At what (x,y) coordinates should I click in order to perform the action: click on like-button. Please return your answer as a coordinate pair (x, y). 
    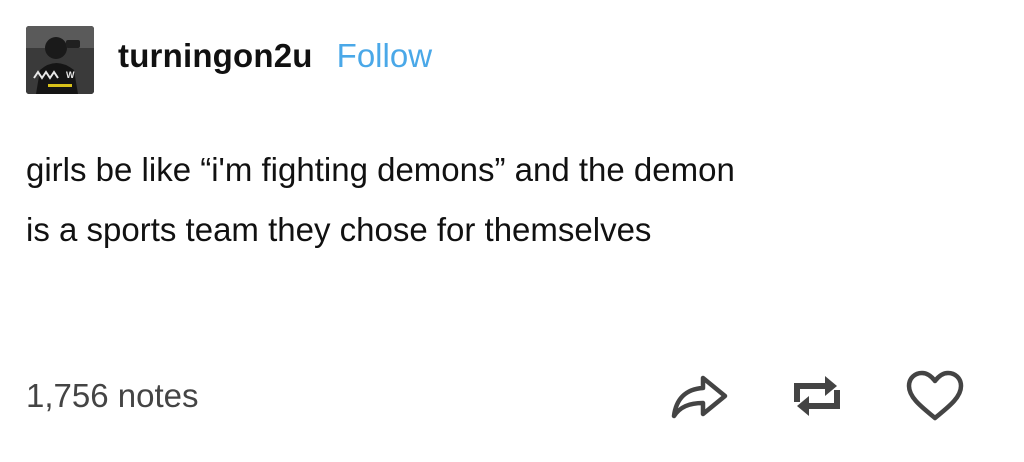
    Looking at the image, I should click on (935, 396).